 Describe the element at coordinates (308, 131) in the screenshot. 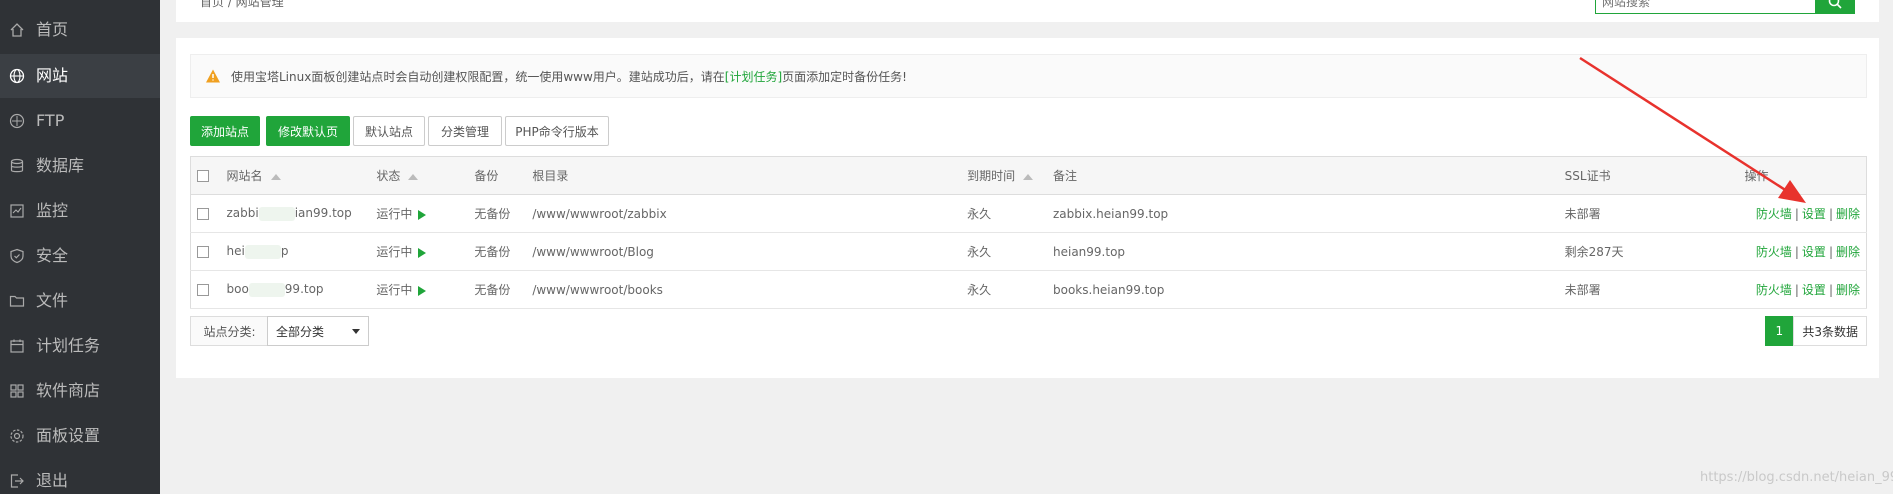

I see `modify-default-page-button: 修改默认页` at that location.